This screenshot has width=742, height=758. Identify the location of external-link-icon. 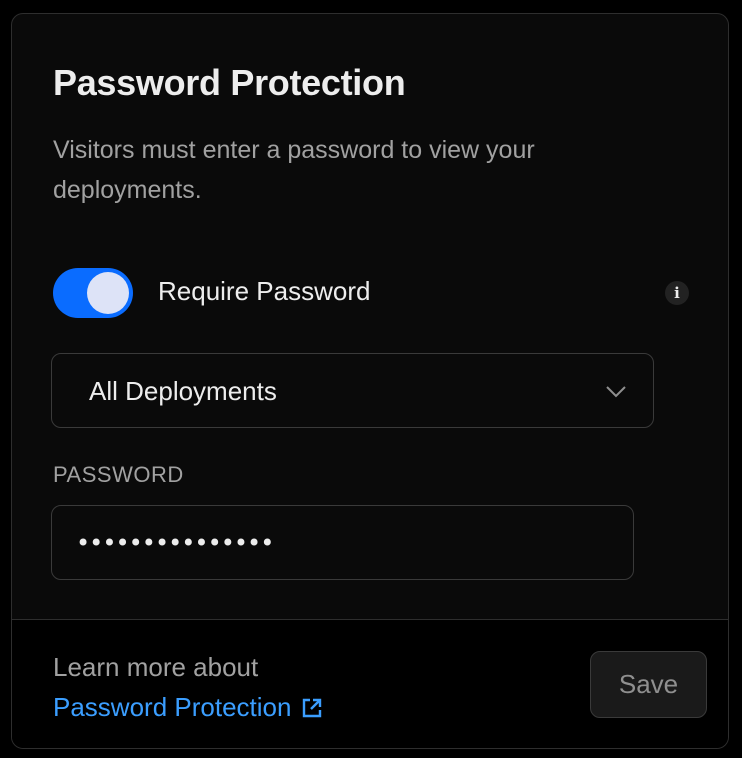
(312, 707).